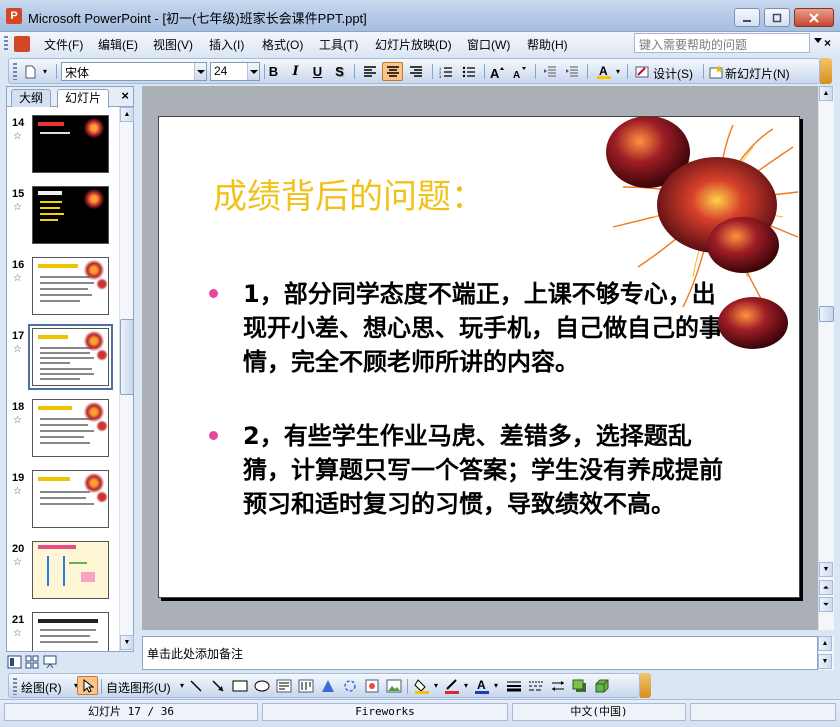 The image size is (840, 727). I want to click on textbox-tool-button, so click(283, 685).